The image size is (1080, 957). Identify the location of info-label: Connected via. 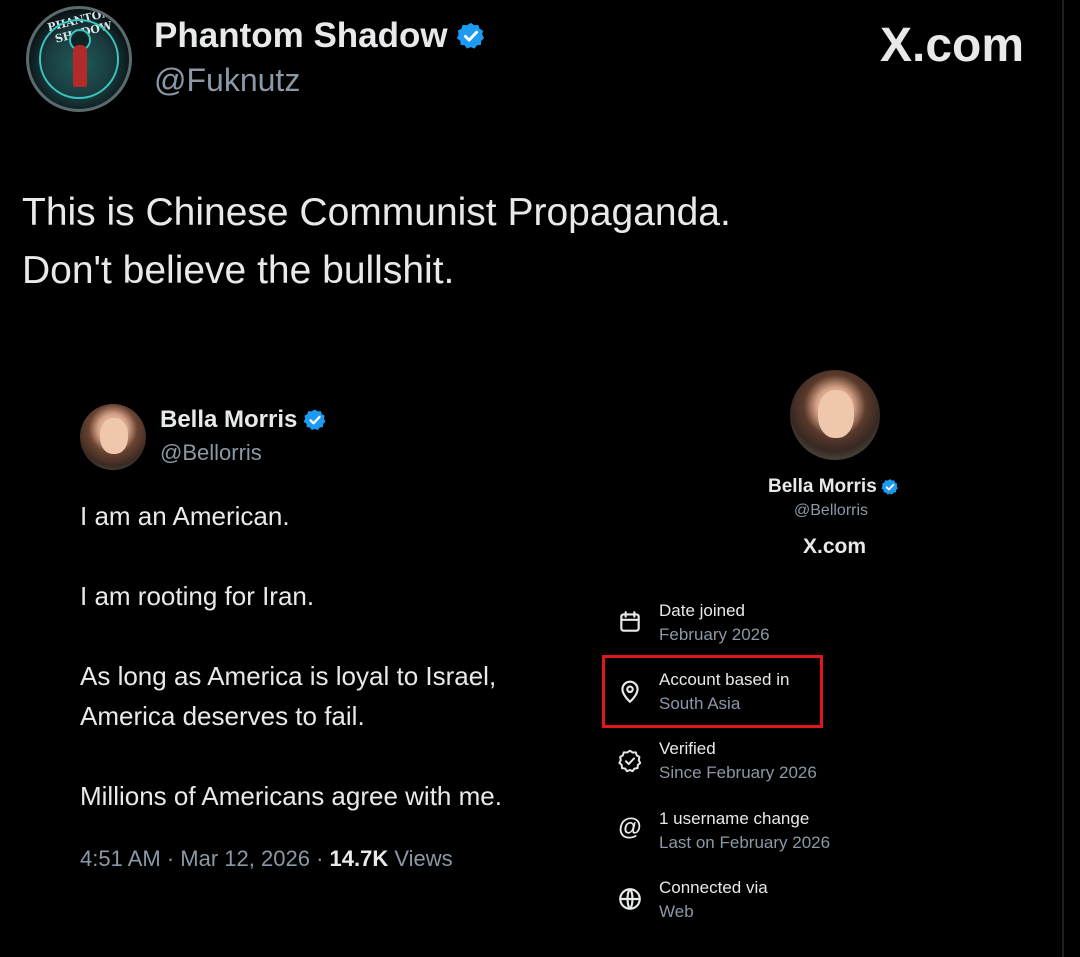
(713, 887).